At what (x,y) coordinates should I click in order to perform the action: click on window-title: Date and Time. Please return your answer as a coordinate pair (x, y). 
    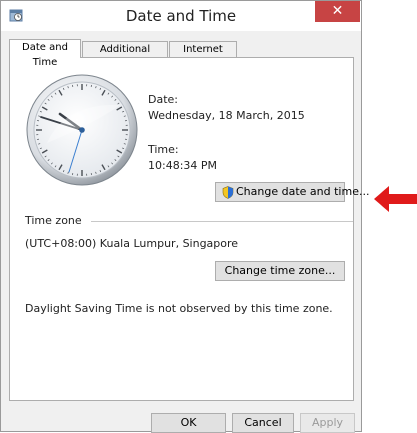
    Looking at the image, I should click on (181, 16).